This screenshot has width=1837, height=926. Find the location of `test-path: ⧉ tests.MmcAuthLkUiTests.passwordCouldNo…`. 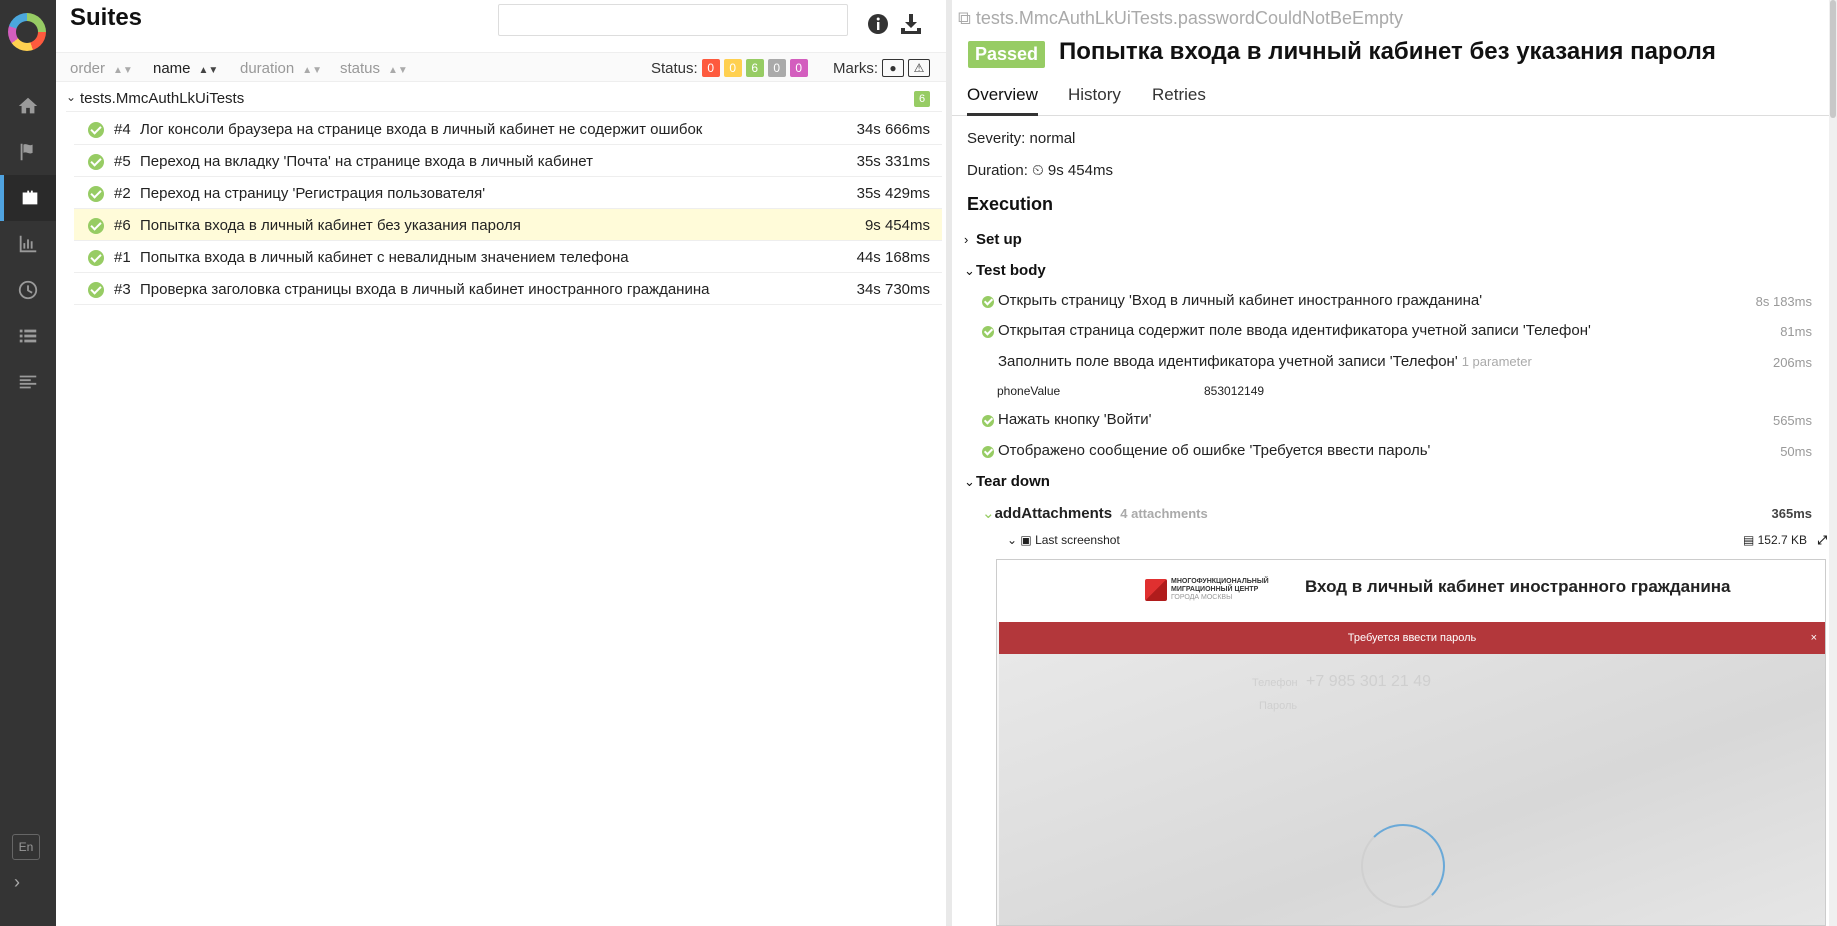

test-path: ⧉ tests.MmcAuthLkUiTests.passwordCouldNo… is located at coordinates (1180, 18).